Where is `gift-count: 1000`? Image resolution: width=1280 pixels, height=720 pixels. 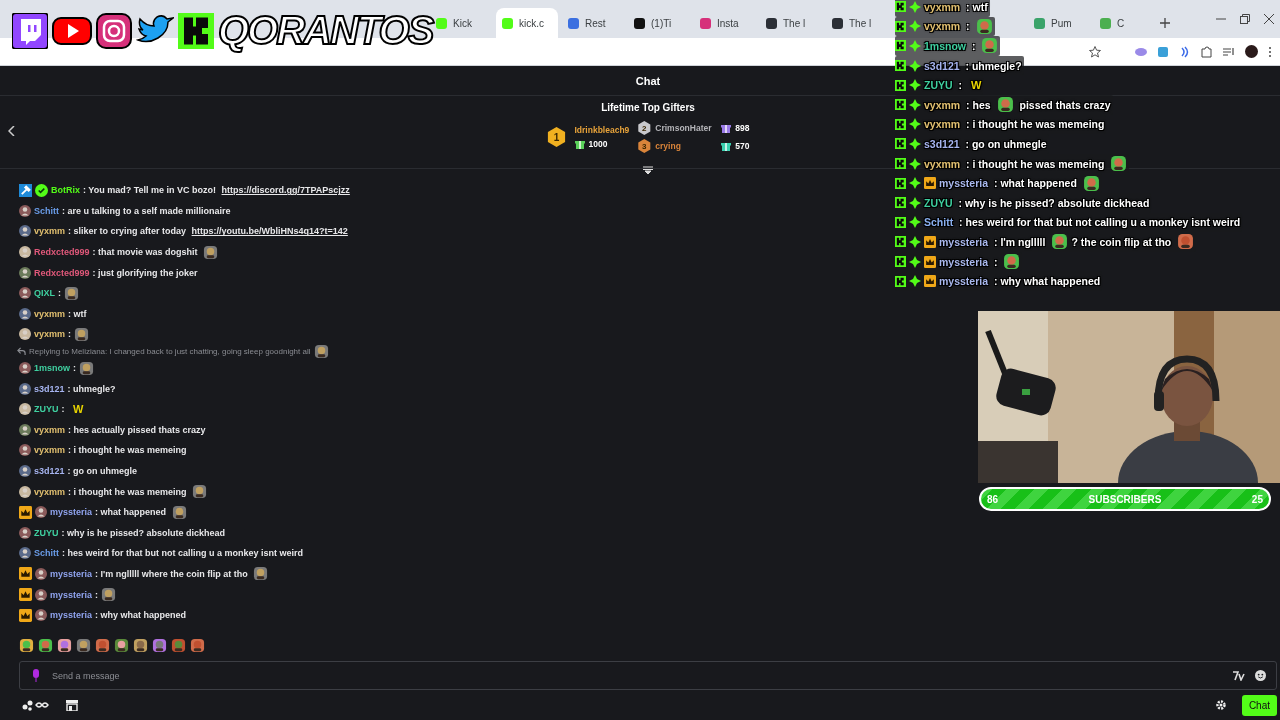 gift-count: 1000 is located at coordinates (598, 144).